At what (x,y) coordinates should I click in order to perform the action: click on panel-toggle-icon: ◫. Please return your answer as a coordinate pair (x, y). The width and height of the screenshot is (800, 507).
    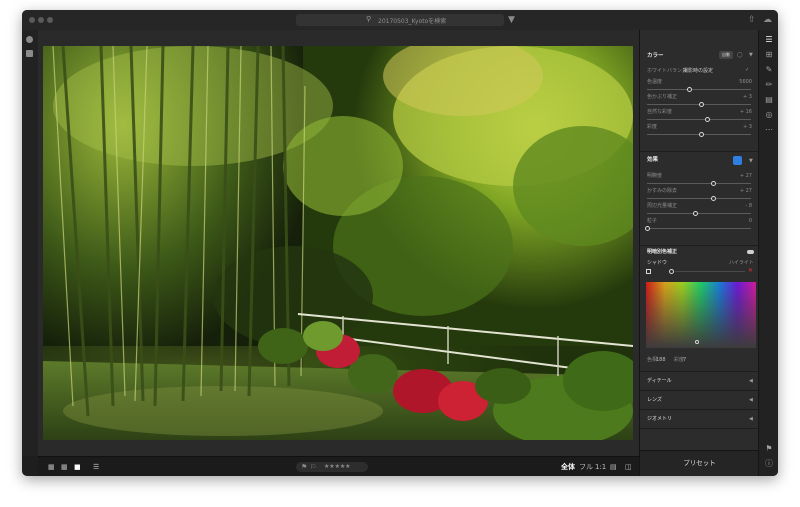
    Looking at the image, I should click on (628, 467).